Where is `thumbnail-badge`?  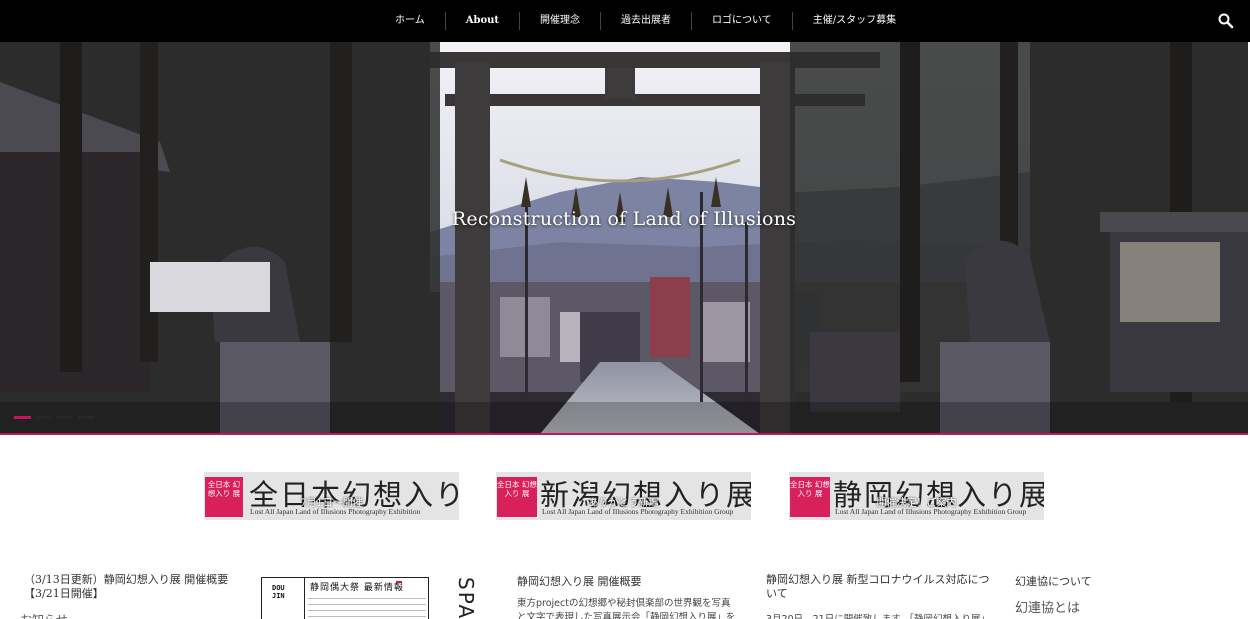 thumbnail-badge is located at coordinates (399, 582).